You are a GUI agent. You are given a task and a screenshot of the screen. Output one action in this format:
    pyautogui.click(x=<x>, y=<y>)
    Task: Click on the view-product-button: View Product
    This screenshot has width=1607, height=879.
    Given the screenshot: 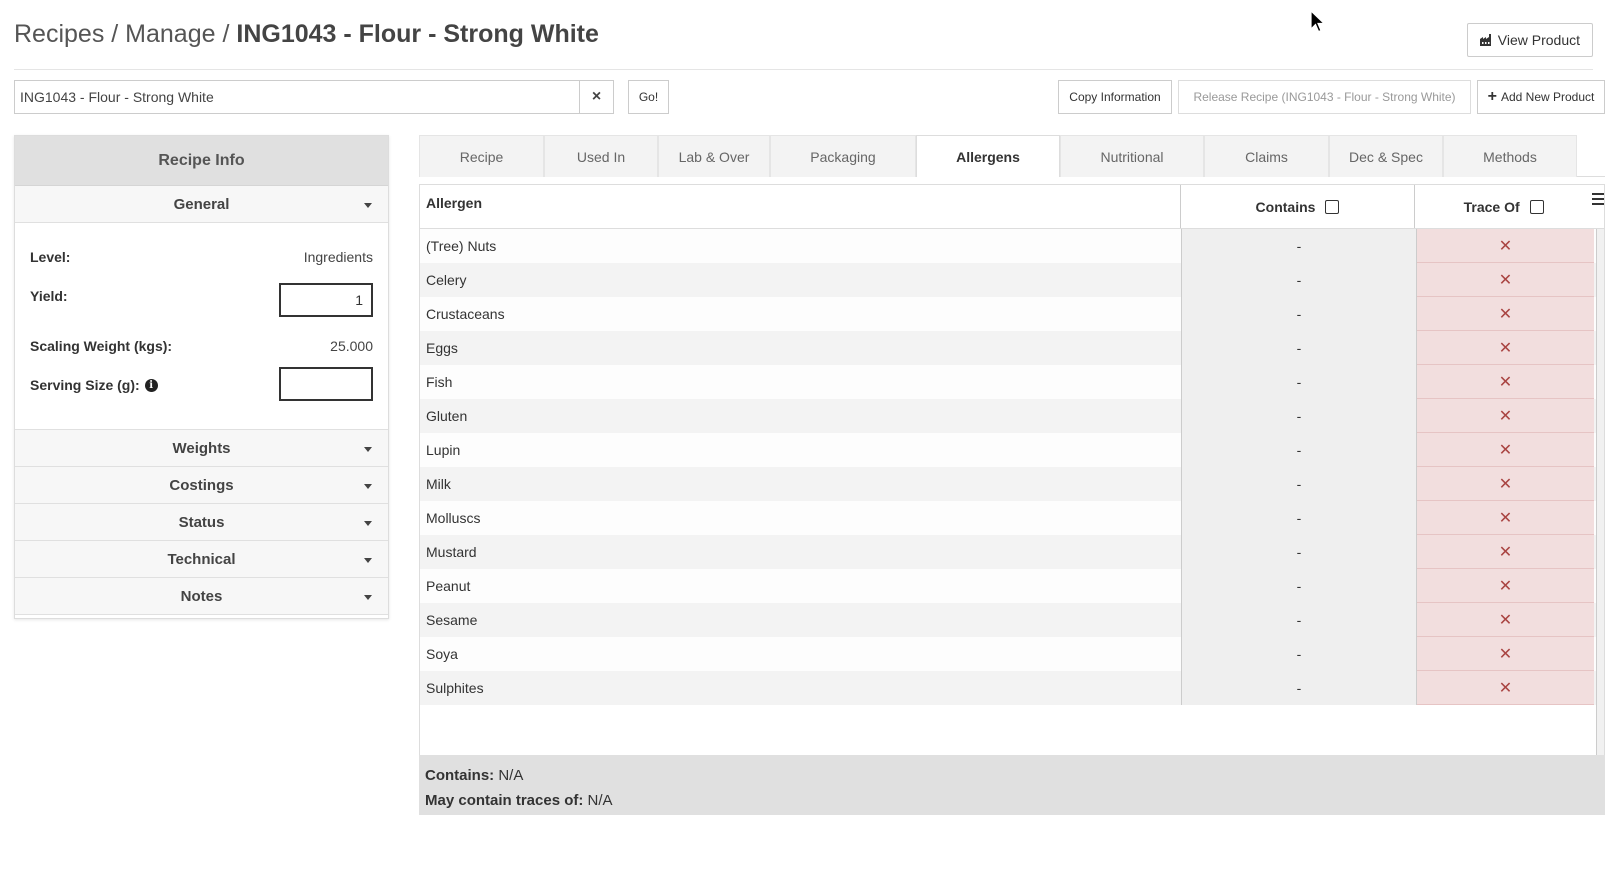 What is the action you would take?
    pyautogui.click(x=1529, y=40)
    